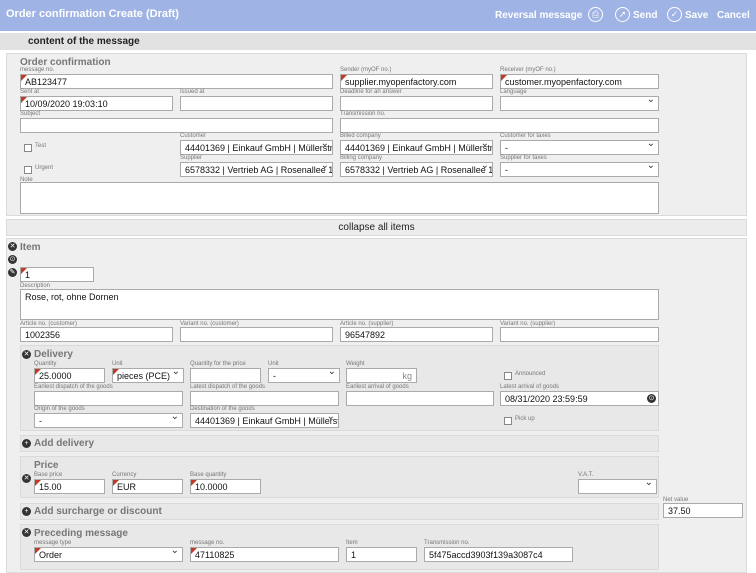 Image resolution: width=756 pixels, height=573 pixels. What do you see at coordinates (352, 543) in the screenshot?
I see `preceding-item-label: Item` at bounding box center [352, 543].